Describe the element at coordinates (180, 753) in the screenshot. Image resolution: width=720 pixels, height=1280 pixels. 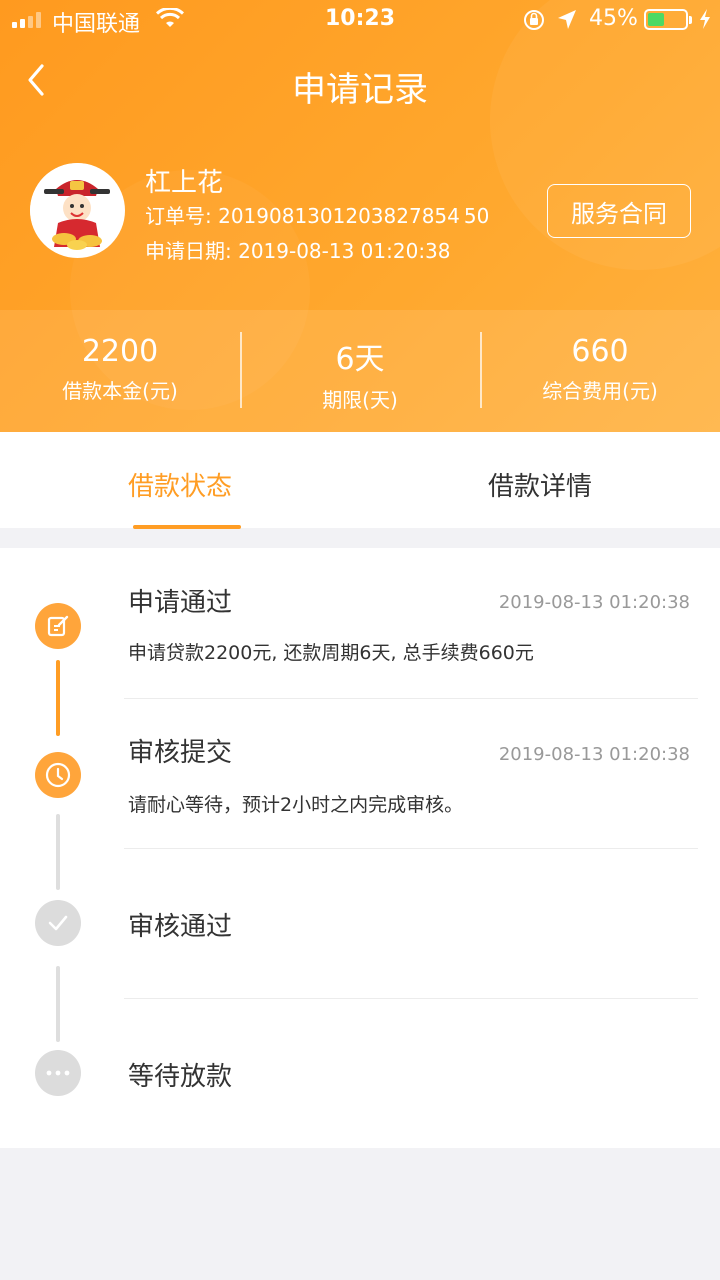
I see `step-title: 审核提交` at that location.